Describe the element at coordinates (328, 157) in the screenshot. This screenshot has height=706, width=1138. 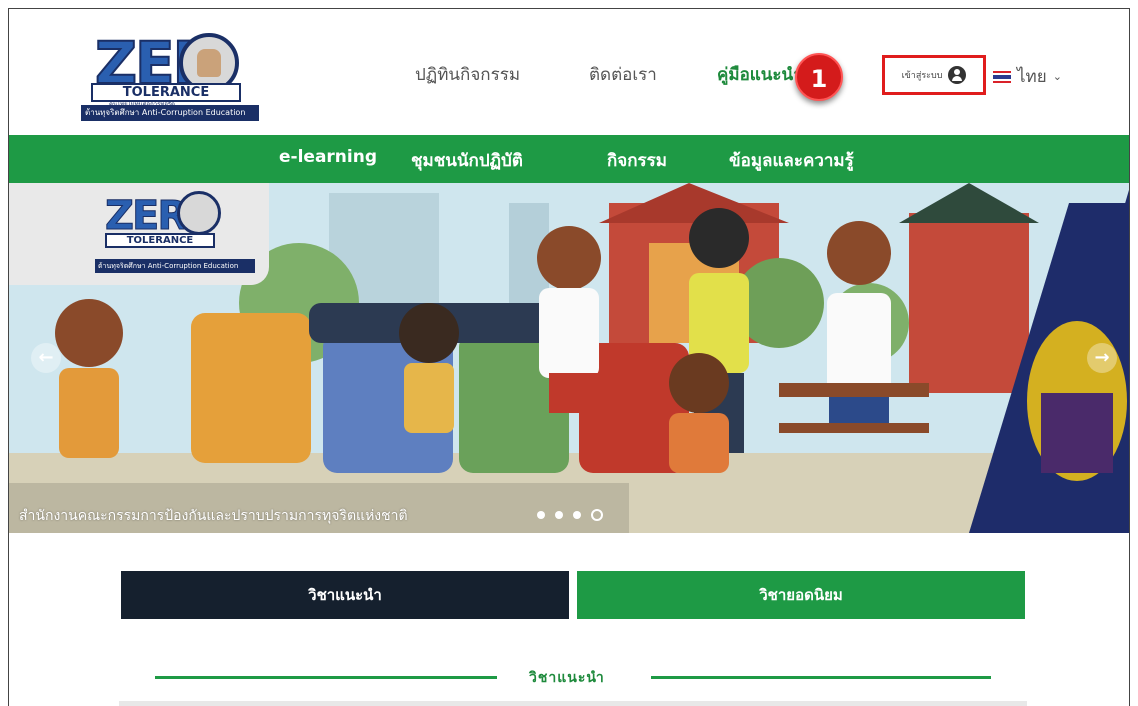
I see `nav-e-learning: e-learning` at that location.